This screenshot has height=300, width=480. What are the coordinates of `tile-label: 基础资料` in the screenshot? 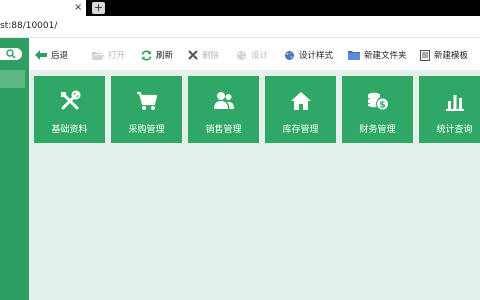 It's located at (69, 130).